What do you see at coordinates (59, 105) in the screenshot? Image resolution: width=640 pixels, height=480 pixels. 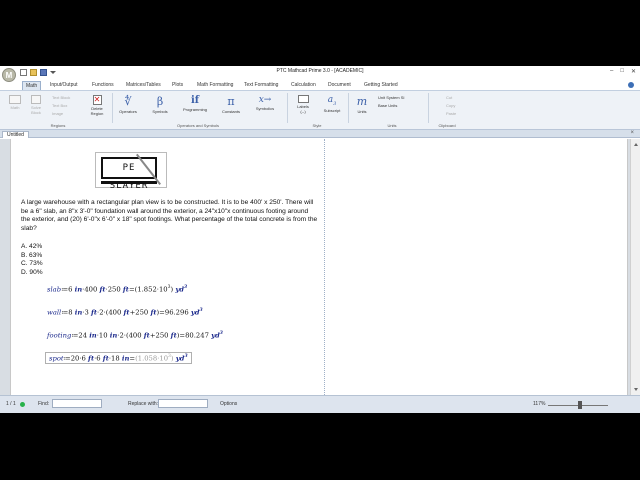 I see `text-box-button: Text Box` at bounding box center [59, 105].